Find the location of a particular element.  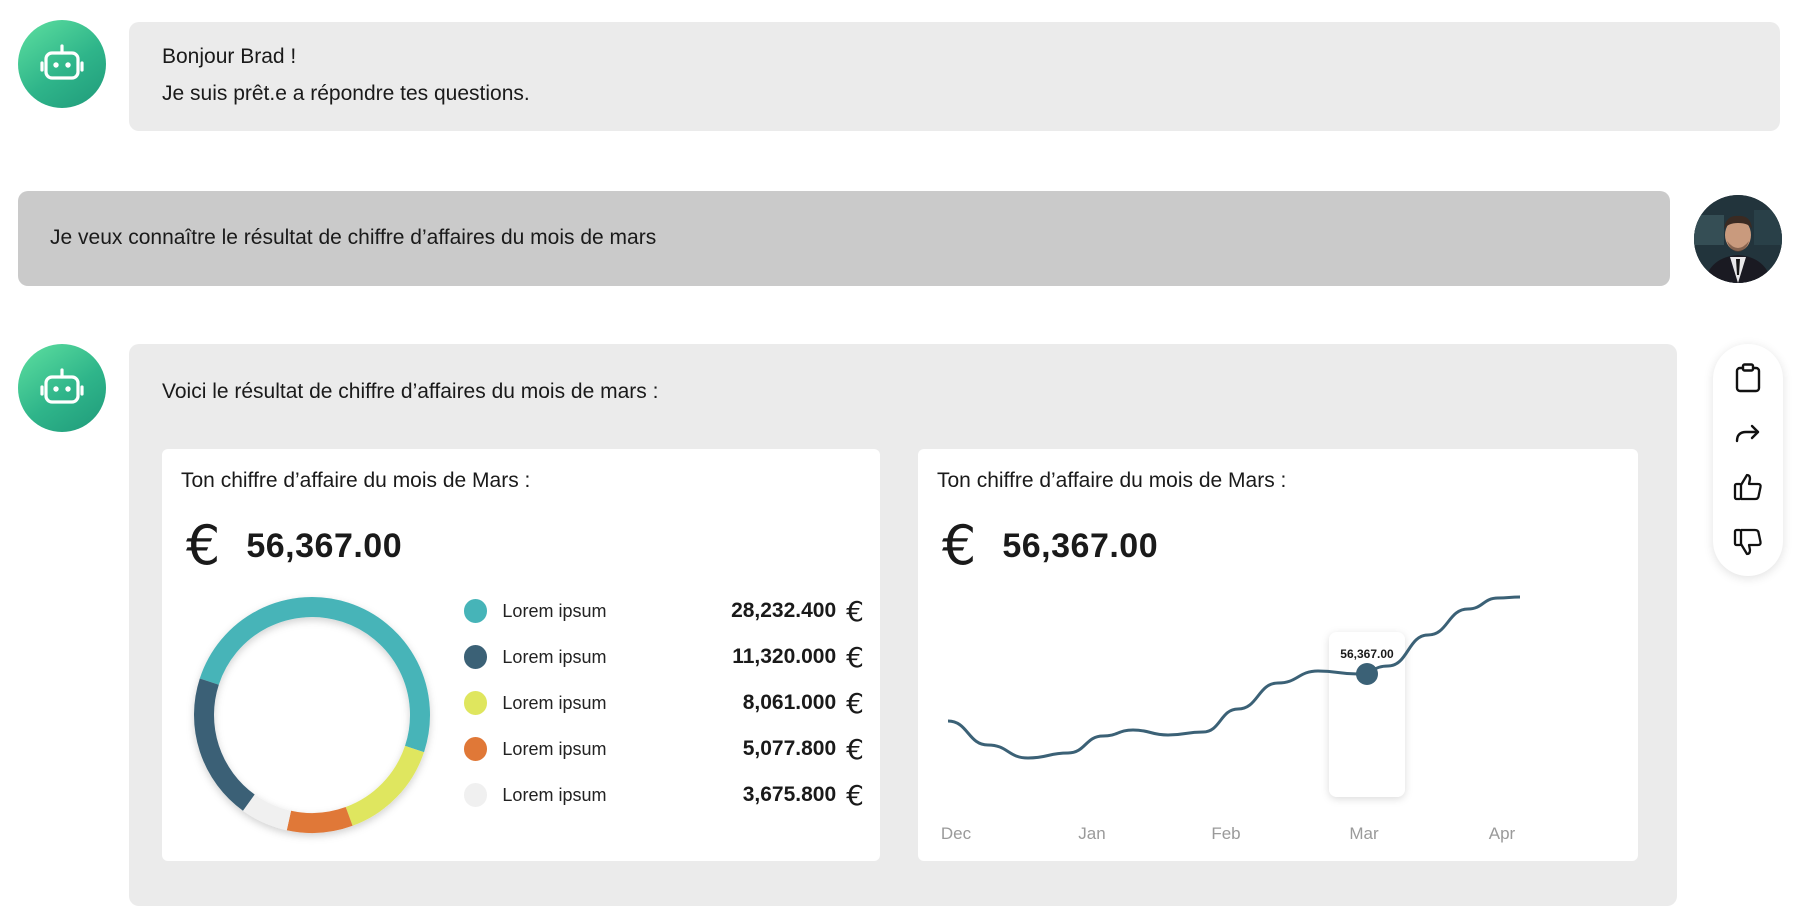

x-tick-label: Dec is located at coordinates (956, 833).